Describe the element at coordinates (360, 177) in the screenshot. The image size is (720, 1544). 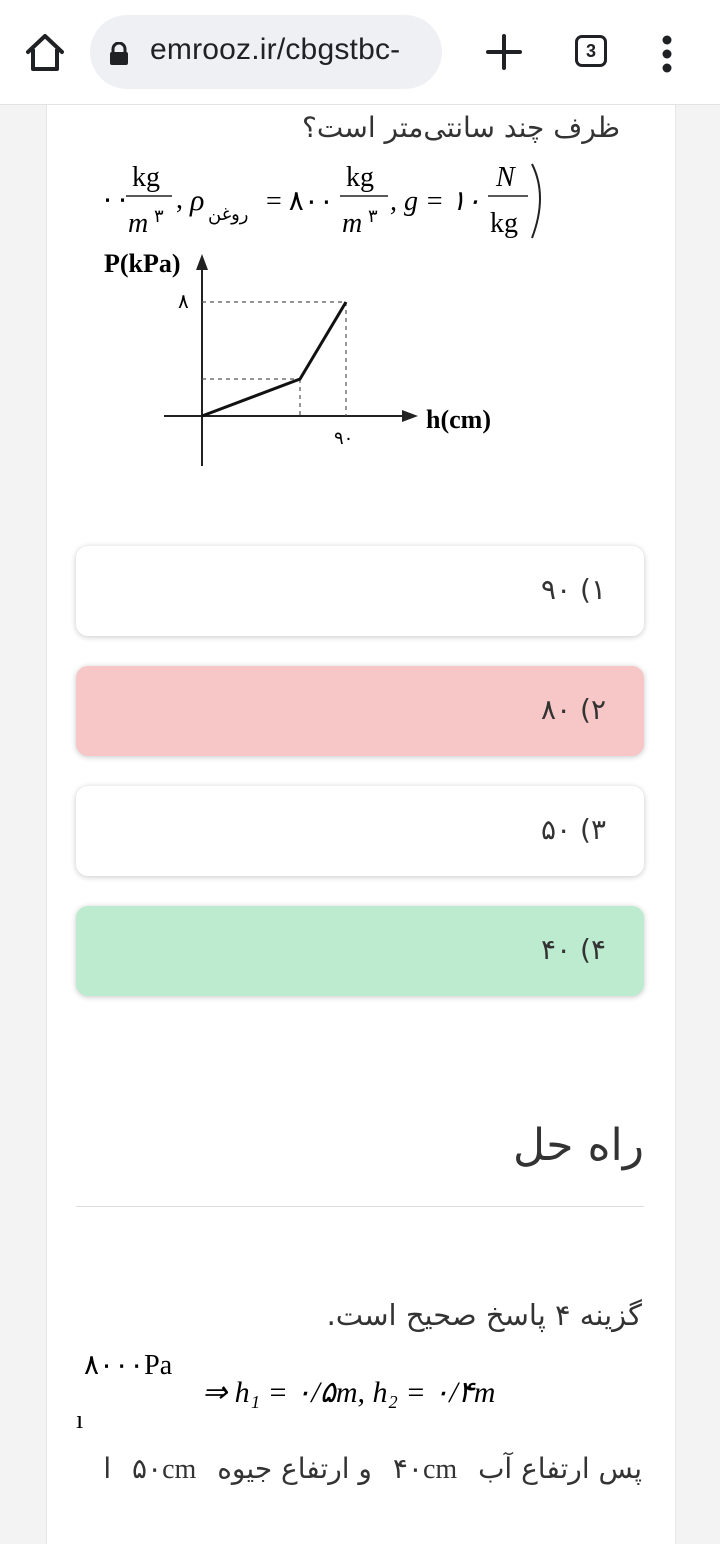
I see `formula-unit-num-2: kg` at that location.